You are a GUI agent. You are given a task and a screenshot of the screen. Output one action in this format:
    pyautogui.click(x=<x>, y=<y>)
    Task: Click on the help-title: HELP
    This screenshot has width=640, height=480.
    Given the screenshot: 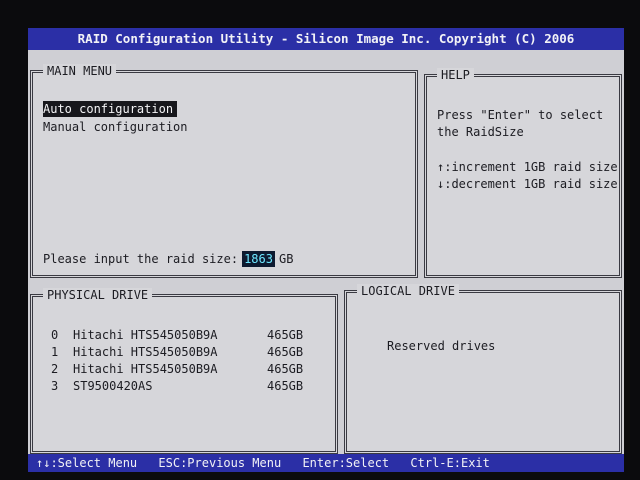 What is the action you would take?
    pyautogui.click(x=455, y=75)
    